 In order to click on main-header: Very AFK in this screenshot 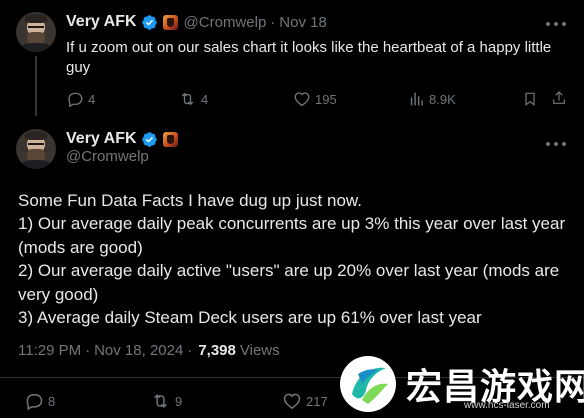, I will do `click(122, 139)`.